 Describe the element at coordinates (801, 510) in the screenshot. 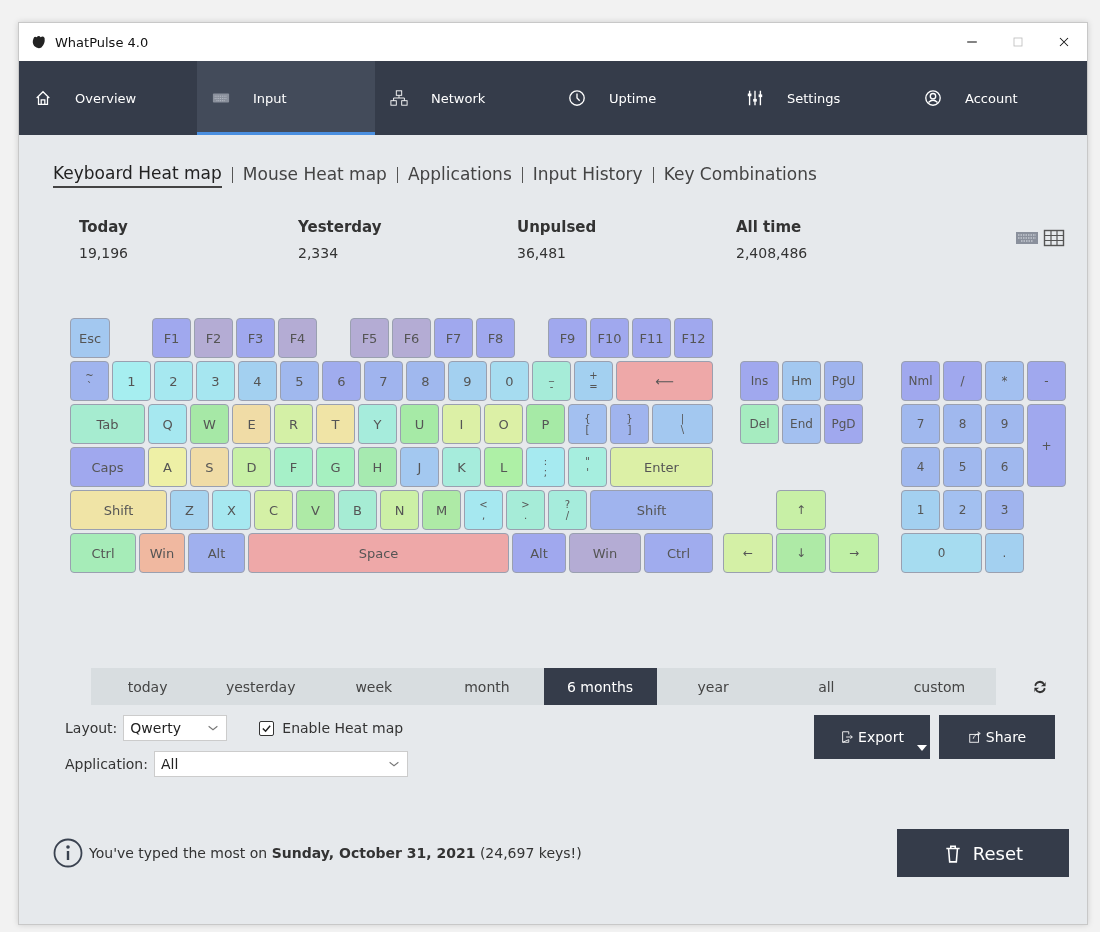

I see `keyboard-key: ↑` at that location.